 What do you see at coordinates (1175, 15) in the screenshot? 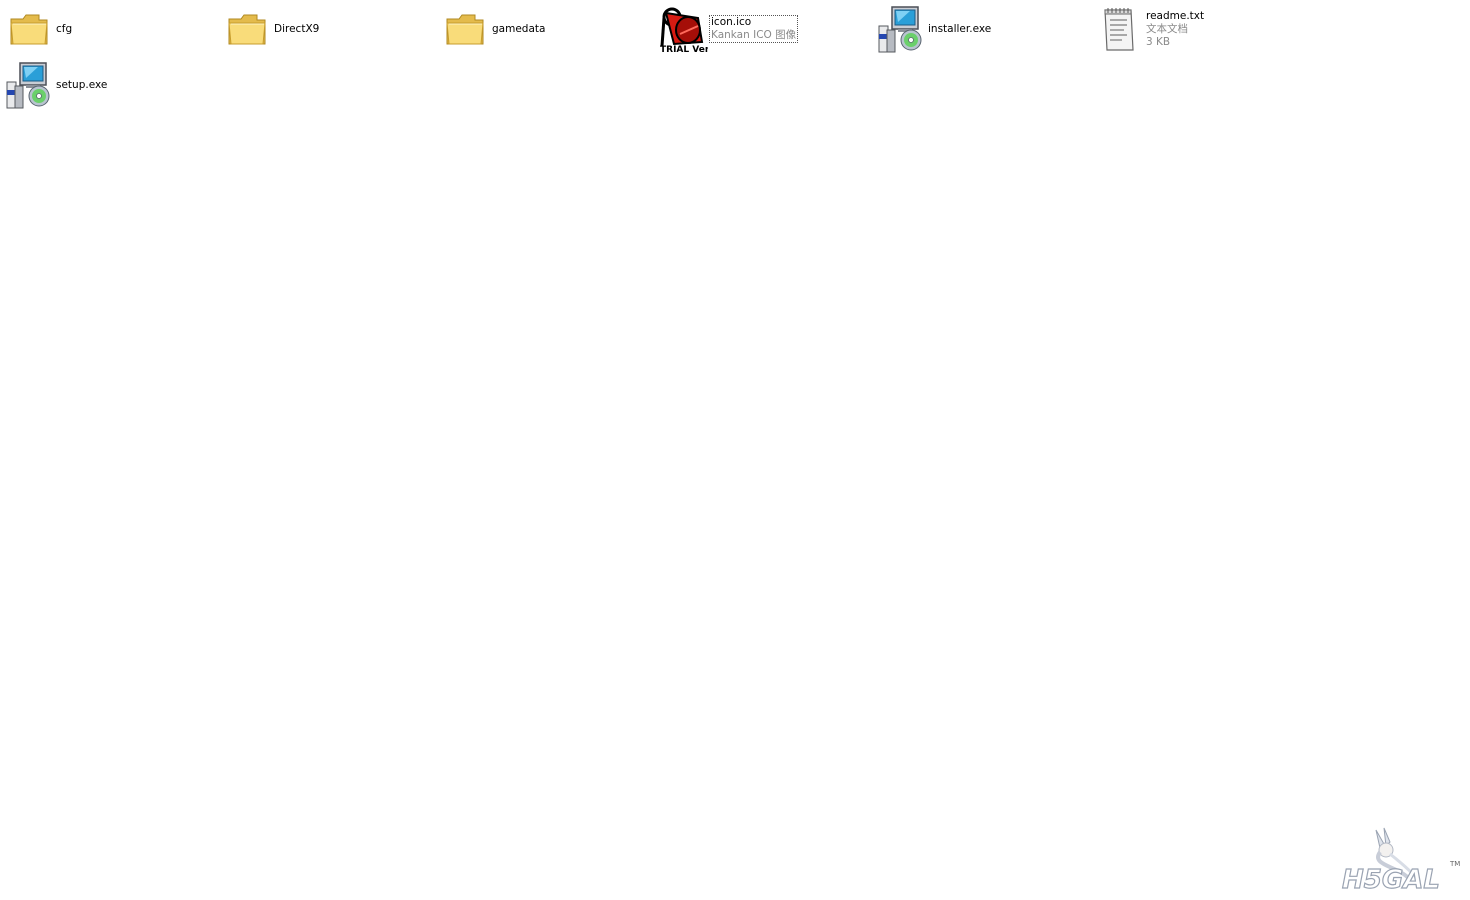
I see `file-name: readme.txt` at bounding box center [1175, 15].